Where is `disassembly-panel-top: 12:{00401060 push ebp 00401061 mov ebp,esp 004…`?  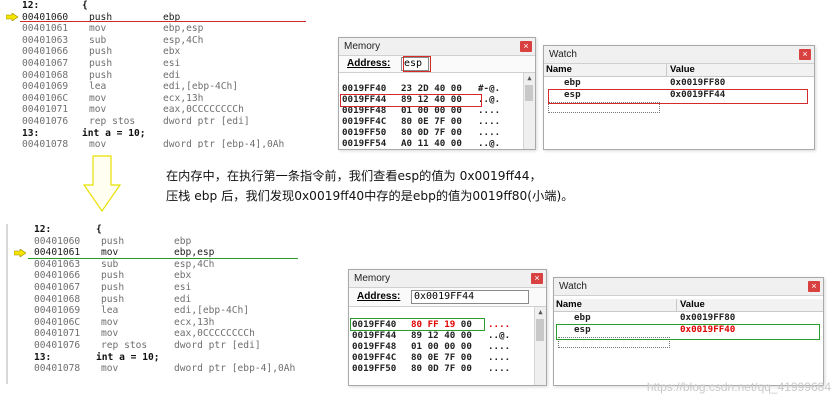 disassembly-panel-top: 12:{00401060 push ebp 00401061 mov ebp,esp 004… is located at coordinates (156, 74).